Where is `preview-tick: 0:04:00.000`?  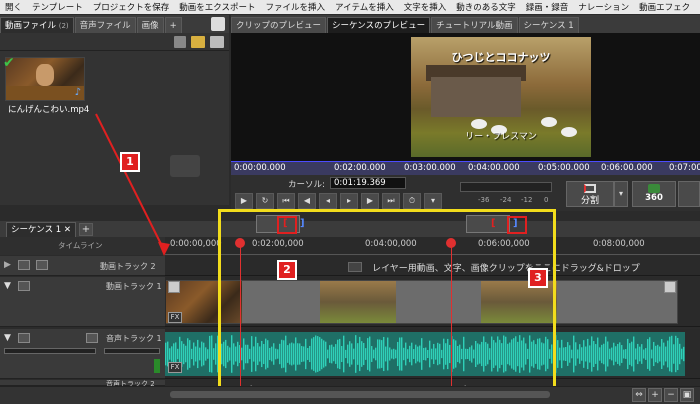 preview-tick: 0:04:00.000 is located at coordinates (494, 168).